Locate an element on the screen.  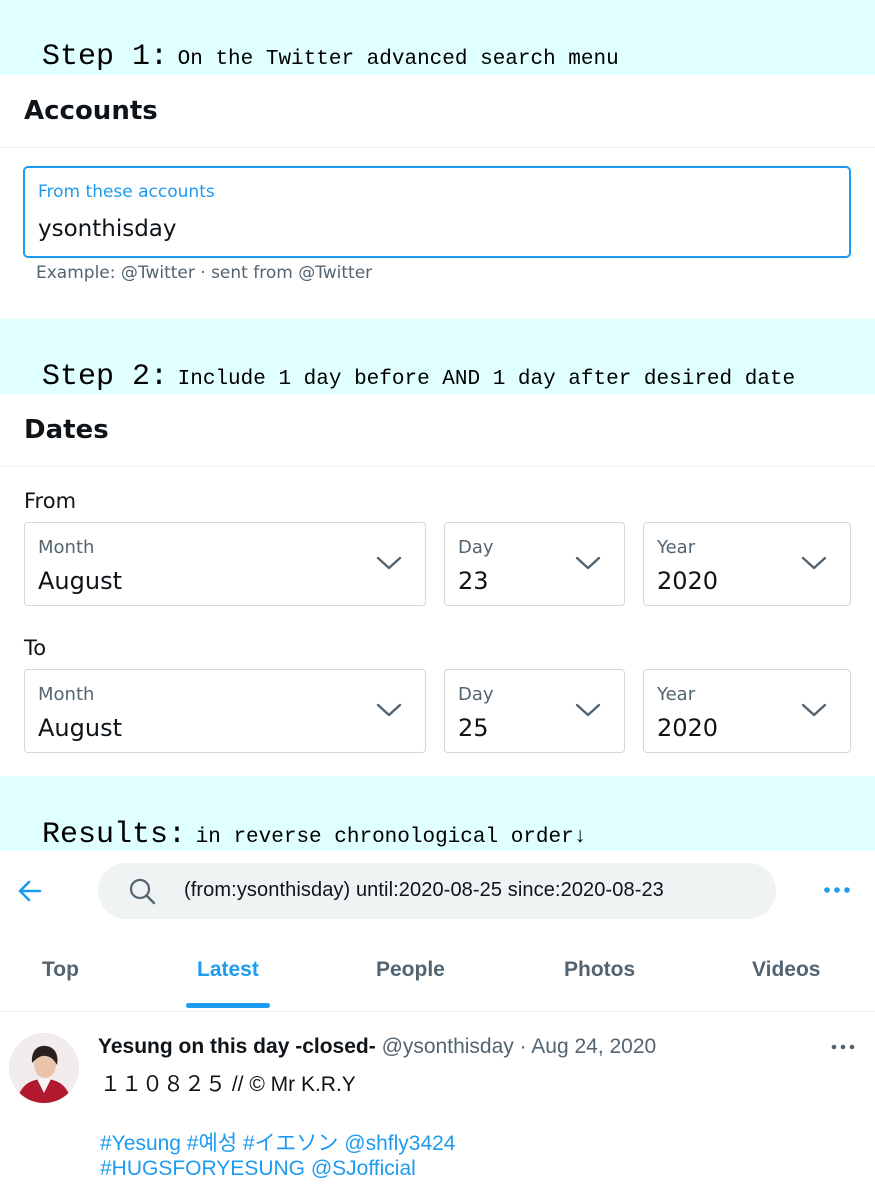
results-text: in reverse chronological order↓ is located at coordinates (391, 837).